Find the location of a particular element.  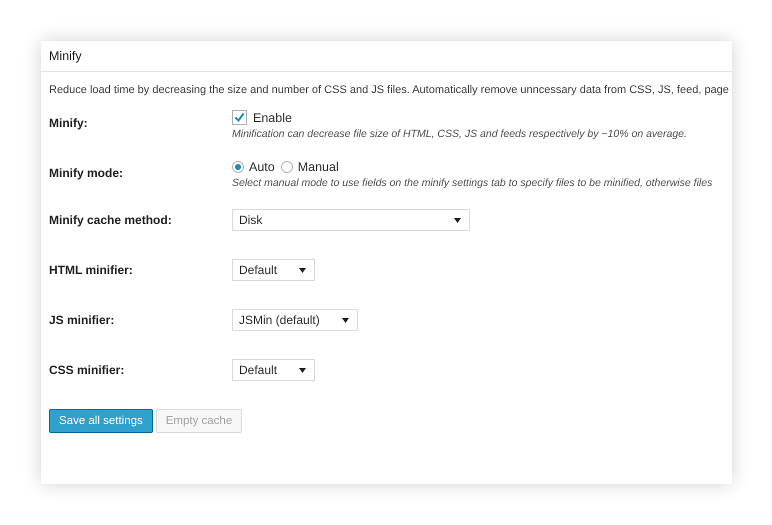

dropdown: JSMin (default) is located at coordinates (295, 320).